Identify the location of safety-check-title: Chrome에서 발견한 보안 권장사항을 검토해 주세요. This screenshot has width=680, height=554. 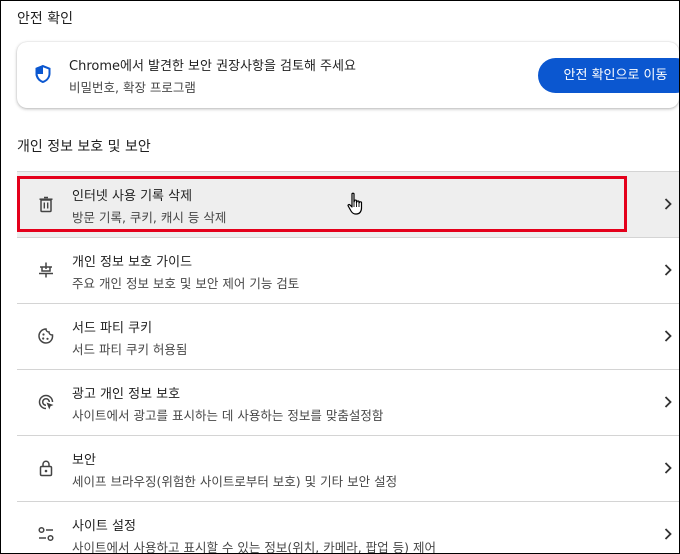
(212, 66).